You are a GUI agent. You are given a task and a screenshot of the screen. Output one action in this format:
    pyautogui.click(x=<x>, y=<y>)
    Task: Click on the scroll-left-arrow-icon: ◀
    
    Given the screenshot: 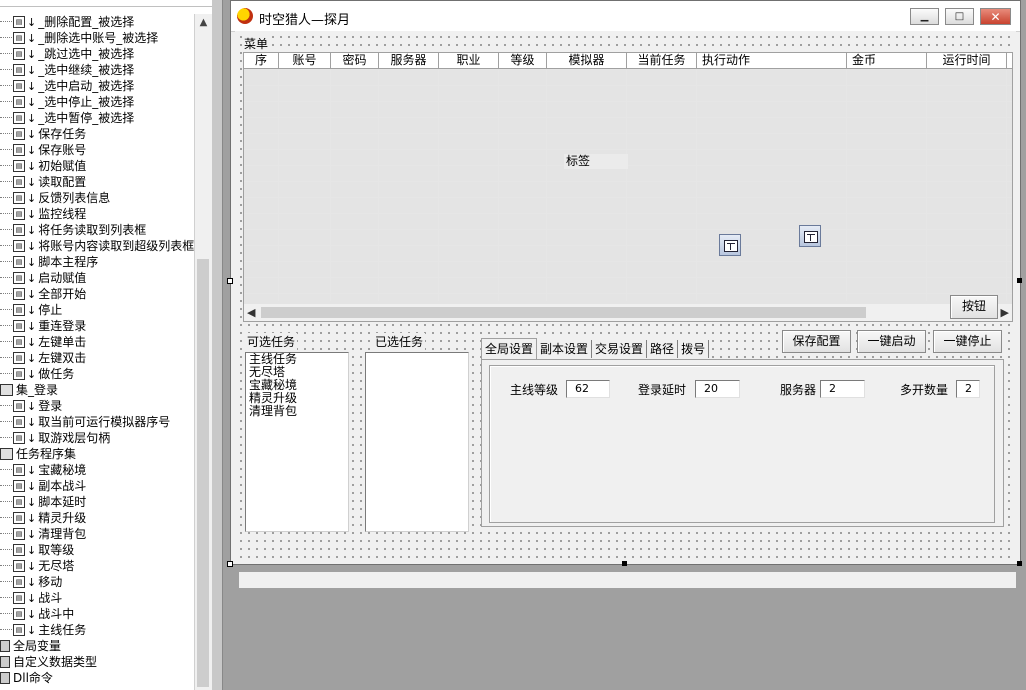 What is the action you would take?
    pyautogui.click(x=251, y=312)
    